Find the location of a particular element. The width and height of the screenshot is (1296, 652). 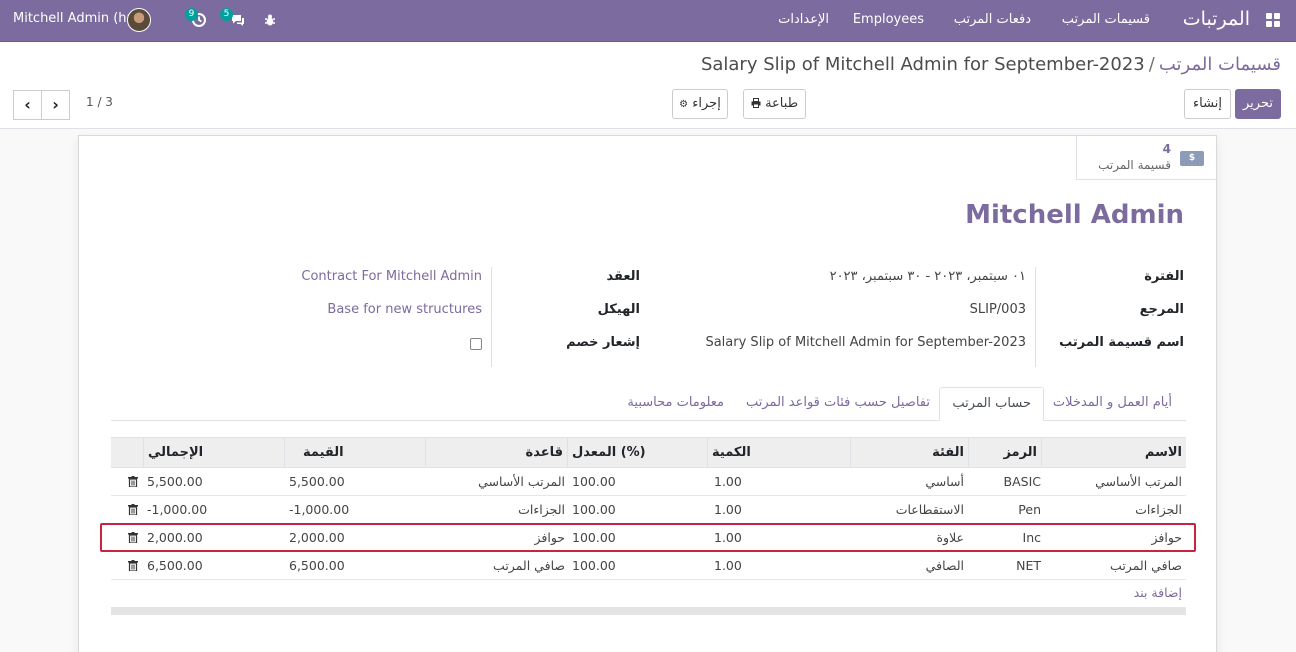

stat-label: قسيمة المرتب is located at coordinates (1134, 165).